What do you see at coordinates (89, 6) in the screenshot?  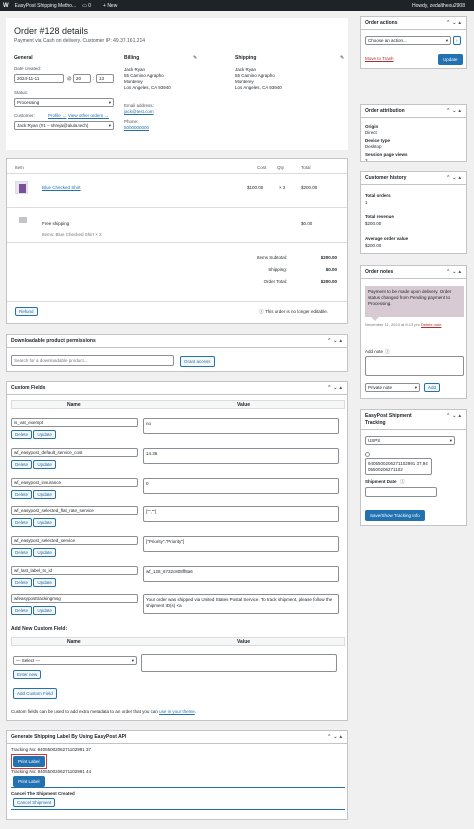 I see `comments-icon: ▭ 0` at bounding box center [89, 6].